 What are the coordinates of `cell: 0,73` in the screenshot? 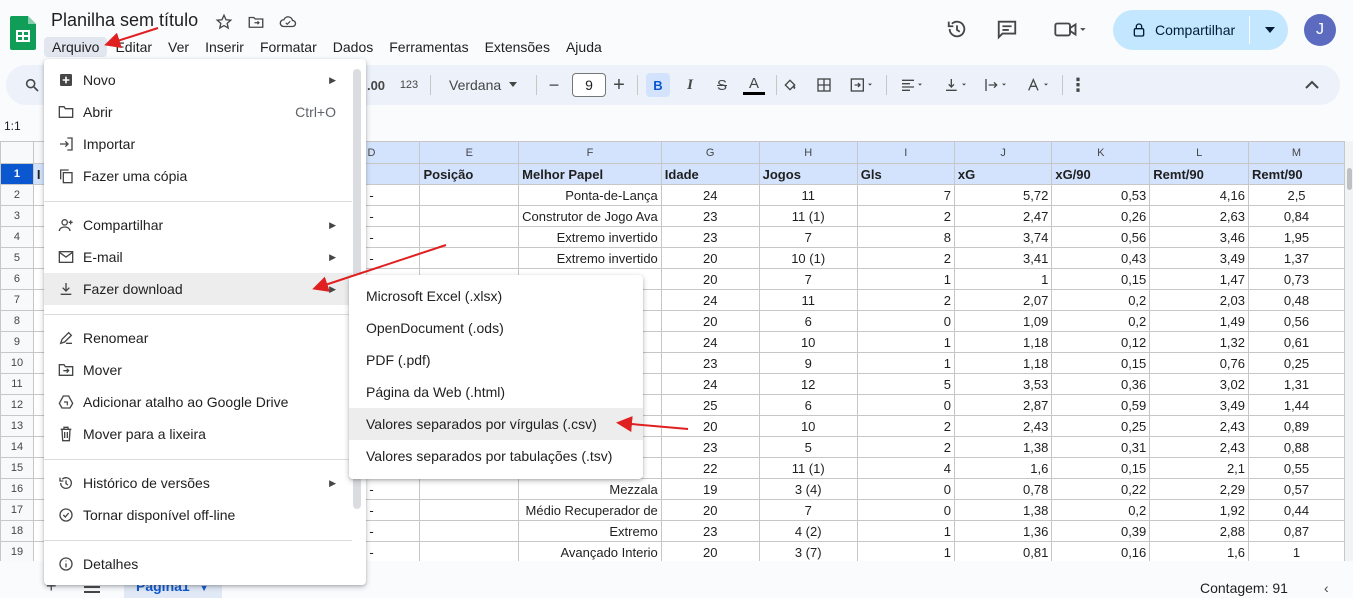 It's located at (1296, 279).